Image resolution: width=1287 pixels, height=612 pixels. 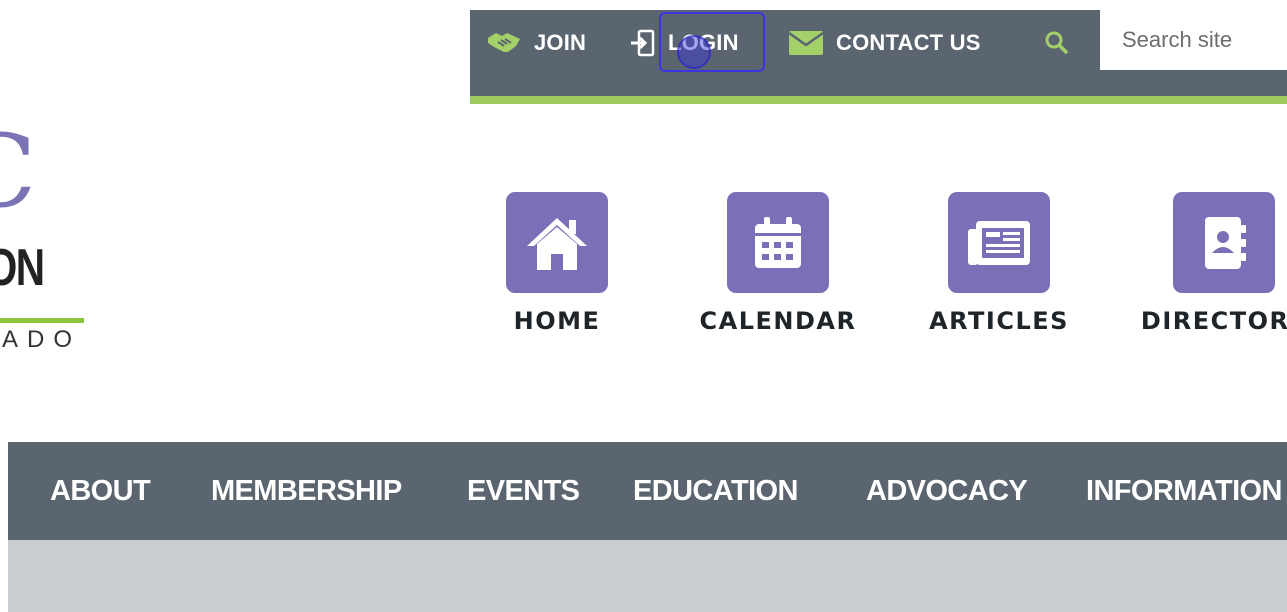 I want to click on search-input, so click(x=1193, y=40).